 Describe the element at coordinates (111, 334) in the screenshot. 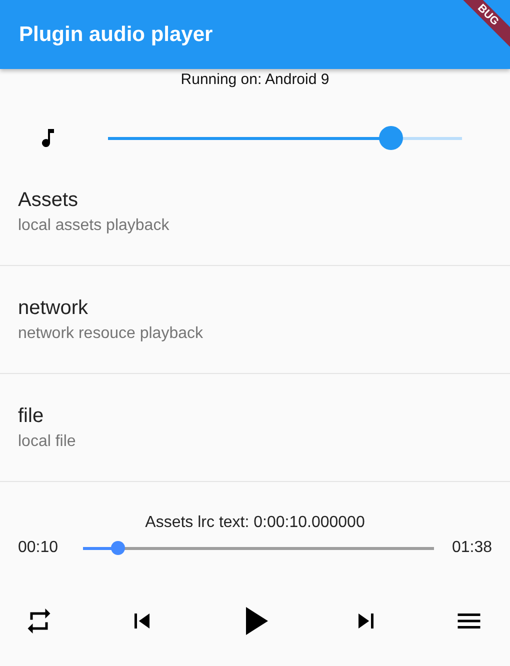

I see `item-subtitle: network resouce playback` at that location.